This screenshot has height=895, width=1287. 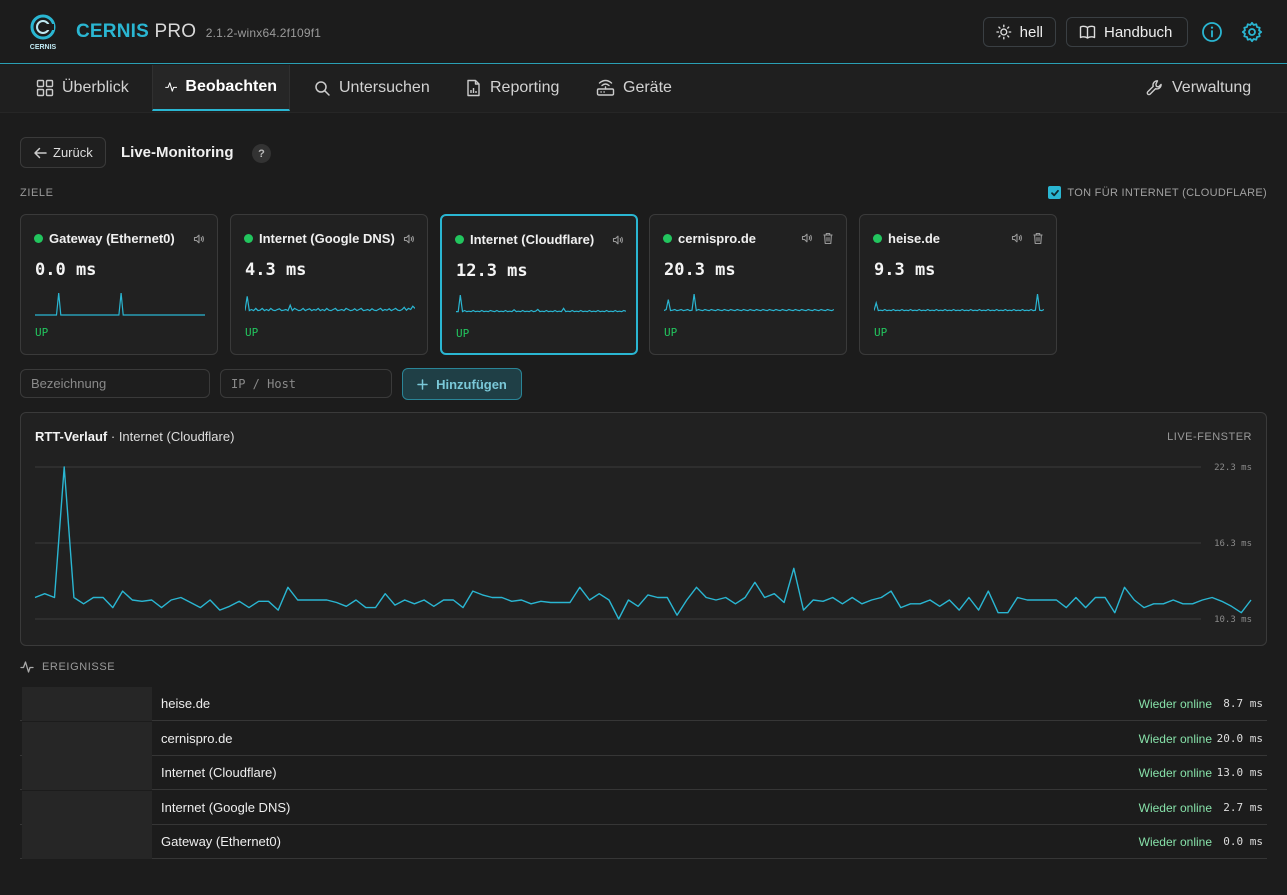 What do you see at coordinates (276, 270) in the screenshot?
I see `target-rtt-value: 4.3 ms` at bounding box center [276, 270].